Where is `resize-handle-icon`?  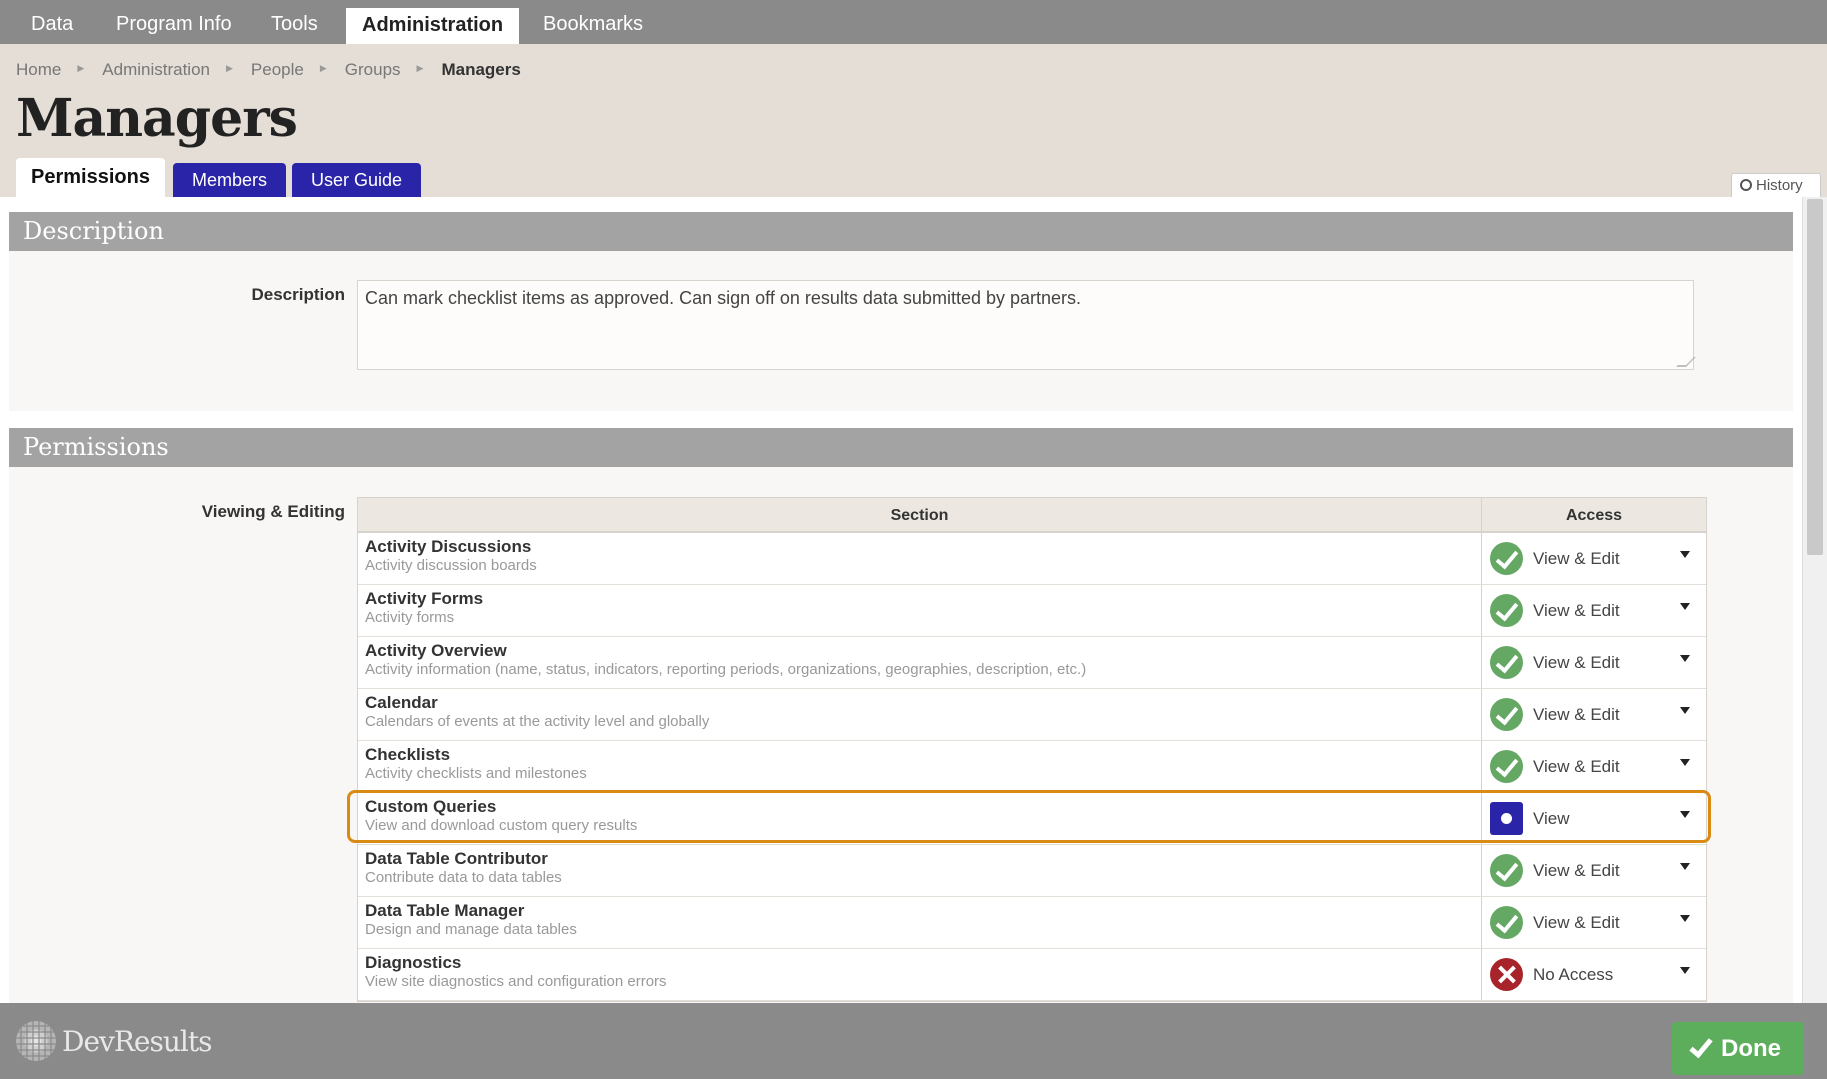
resize-handle-icon is located at coordinates (1686, 362).